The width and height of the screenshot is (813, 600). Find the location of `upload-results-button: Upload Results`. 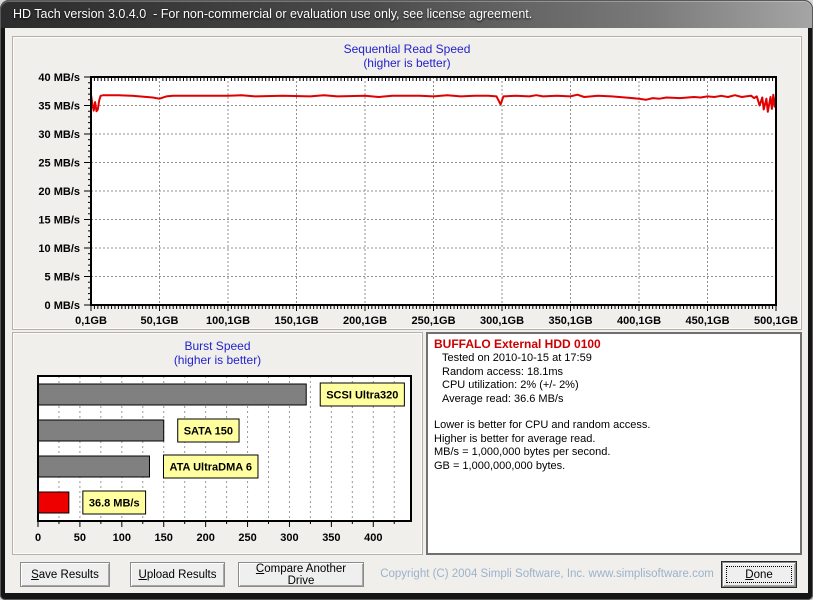

upload-results-button: Upload Results is located at coordinates (177, 574).